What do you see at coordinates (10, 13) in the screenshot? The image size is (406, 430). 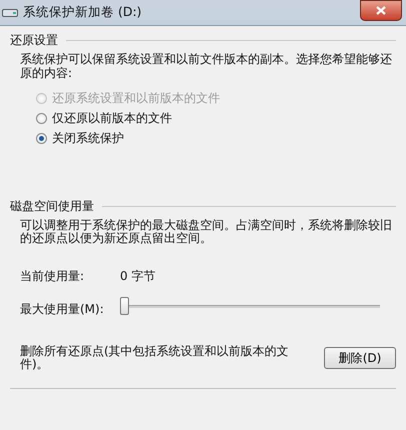 I see `drive-icon` at bounding box center [10, 13].